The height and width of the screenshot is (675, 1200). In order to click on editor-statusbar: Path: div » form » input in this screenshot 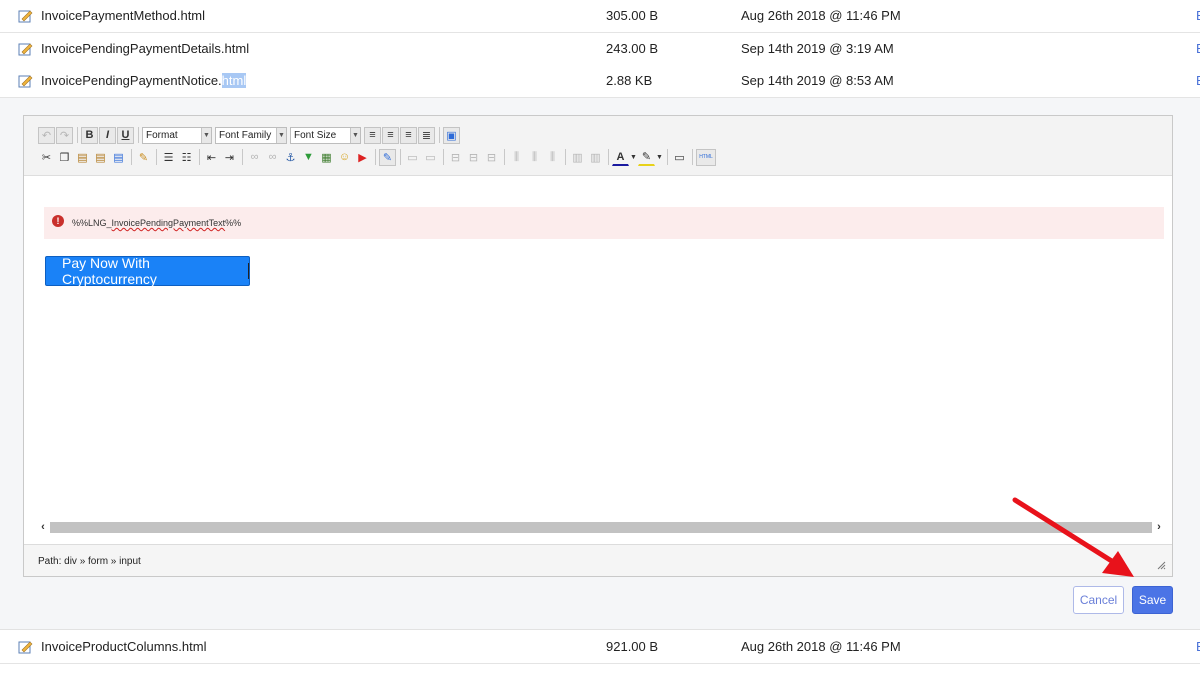, I will do `click(598, 560)`.